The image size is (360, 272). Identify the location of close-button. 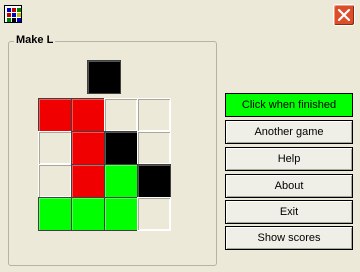
(344, 15).